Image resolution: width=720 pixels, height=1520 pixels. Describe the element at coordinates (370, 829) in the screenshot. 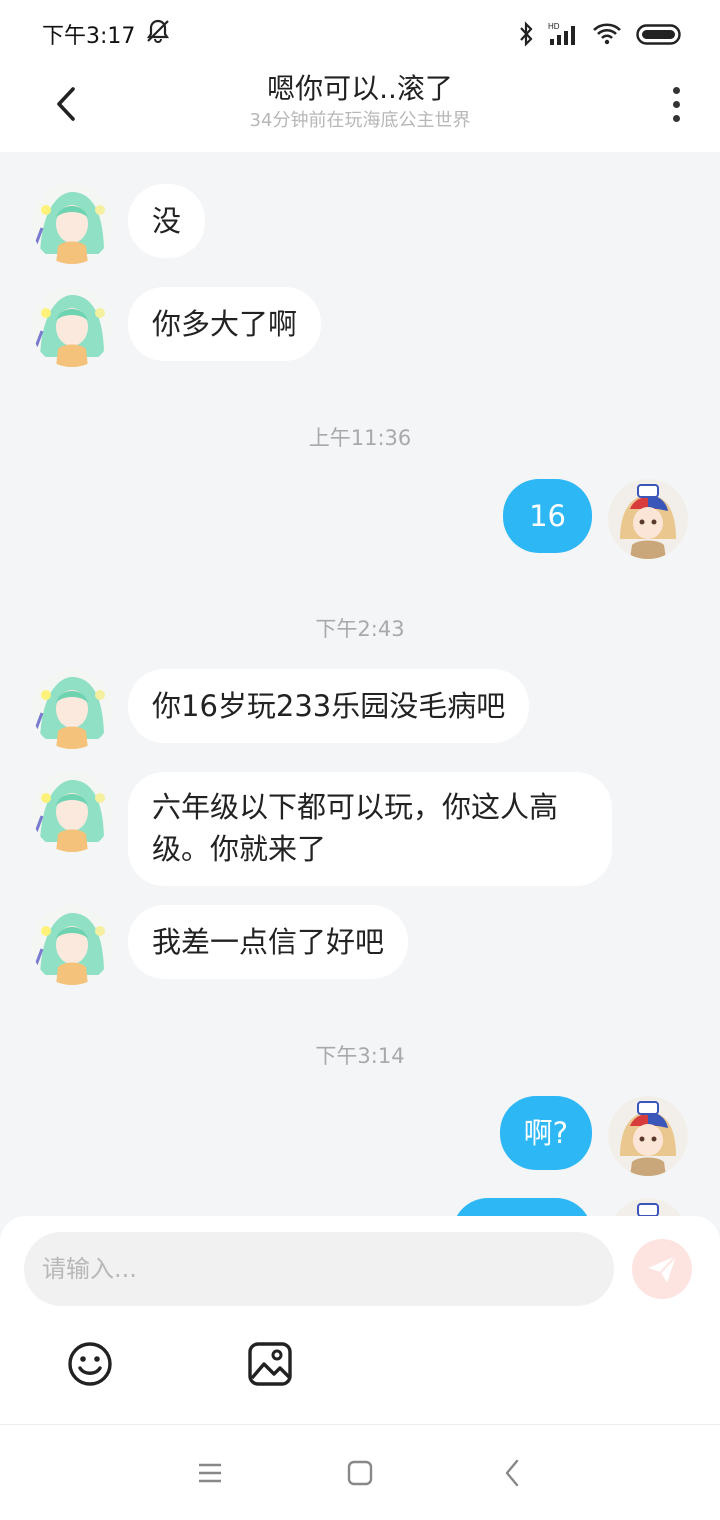

I see `message-bubble: 六年级以下都可以玩，你这人高级。你就来了` at that location.